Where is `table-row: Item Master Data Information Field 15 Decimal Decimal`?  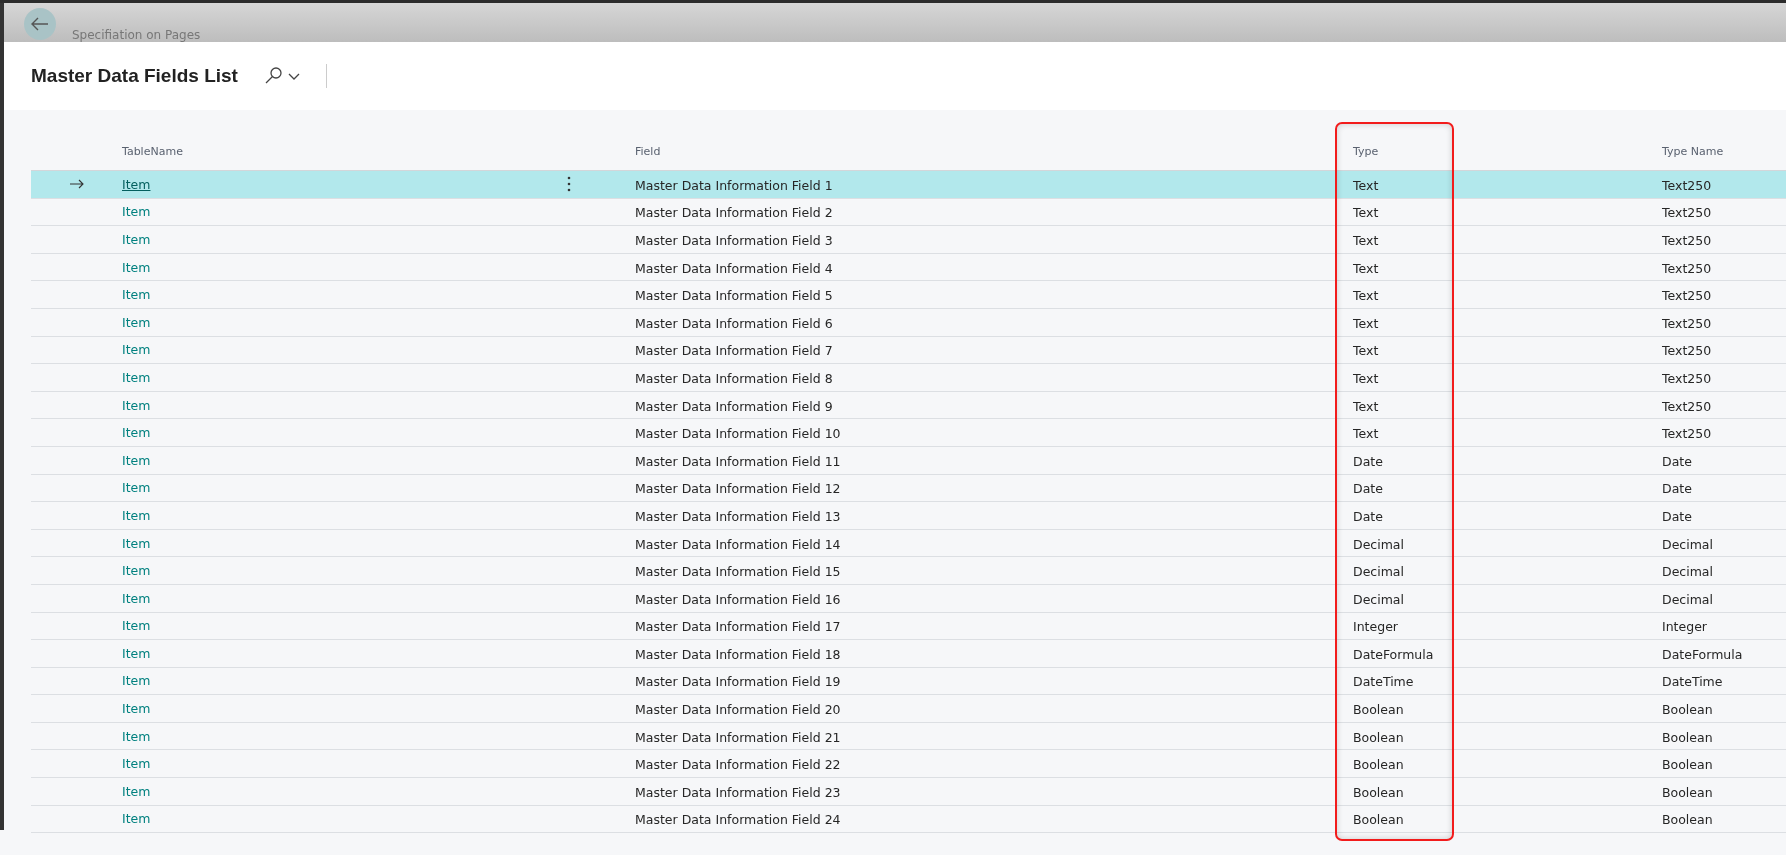
table-row: Item Master Data Information Field 15 Decimal Decimal is located at coordinates (908, 571).